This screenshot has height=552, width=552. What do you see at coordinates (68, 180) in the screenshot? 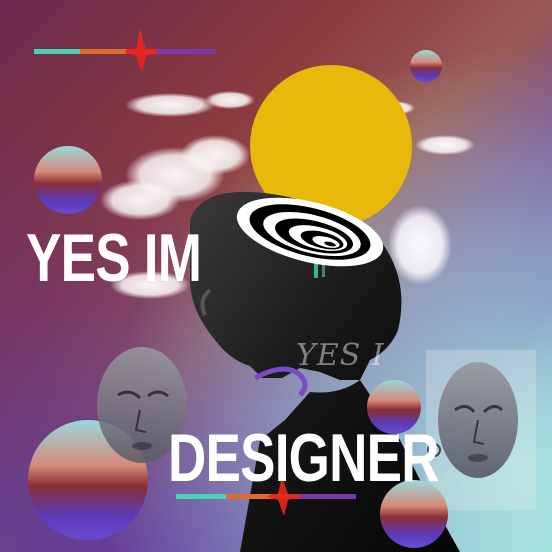
I see `orb-left` at bounding box center [68, 180].